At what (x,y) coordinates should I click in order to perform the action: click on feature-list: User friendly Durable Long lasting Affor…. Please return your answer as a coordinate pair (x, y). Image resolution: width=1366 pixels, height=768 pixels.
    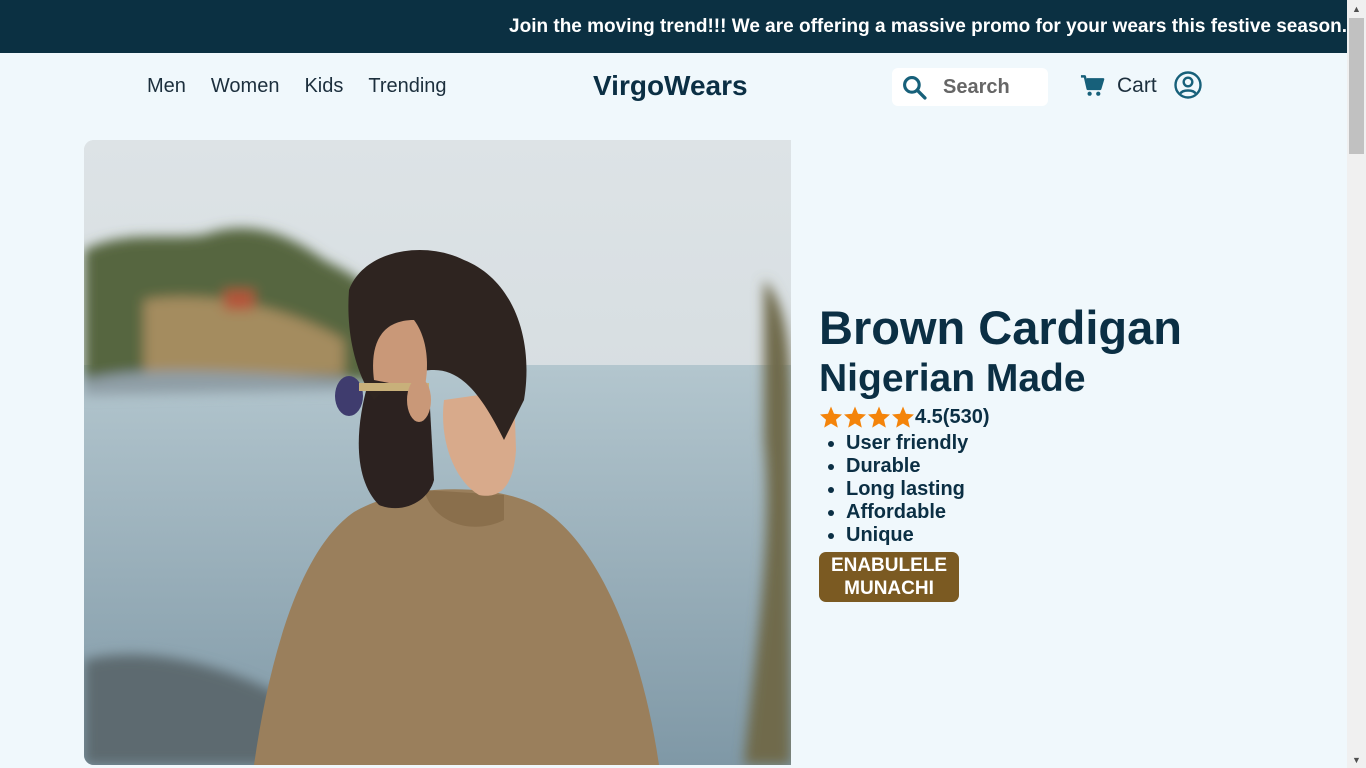
    Looking at the image, I should click on (1092, 489).